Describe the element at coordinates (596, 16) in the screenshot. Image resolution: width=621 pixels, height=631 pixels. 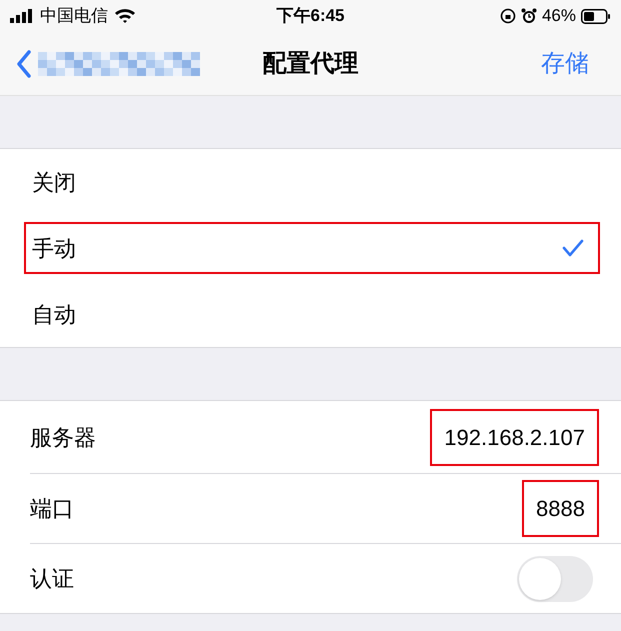
I see `battery-icon` at that location.